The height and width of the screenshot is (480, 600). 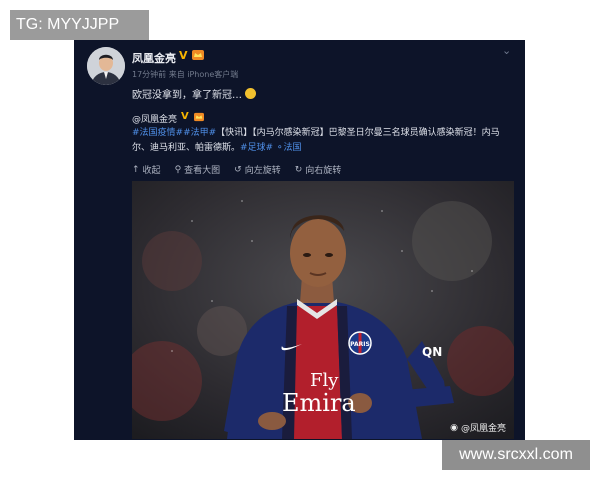 What do you see at coordinates (358, 133) in the screenshot?
I see `repost-body-line1: 【快讯】【内马尔感染新冠】巴黎圣日尔曼三名球员确认感染新冠！内马` at bounding box center [358, 133].